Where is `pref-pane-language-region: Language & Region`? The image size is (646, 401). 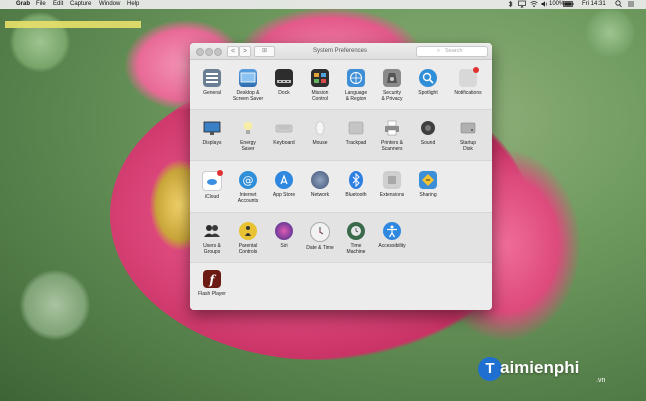
pref-pane-language-region: Language & Region is located at coordinates (356, 85).